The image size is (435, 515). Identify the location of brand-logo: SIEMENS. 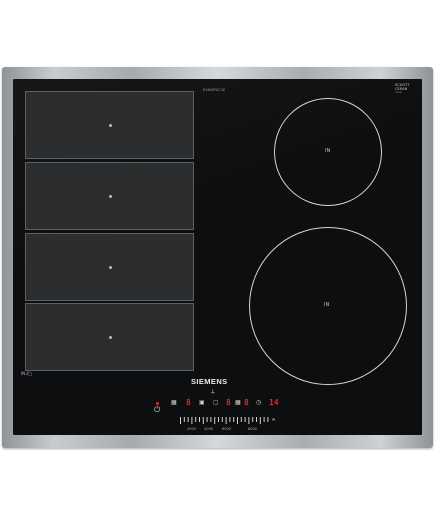
(209, 381).